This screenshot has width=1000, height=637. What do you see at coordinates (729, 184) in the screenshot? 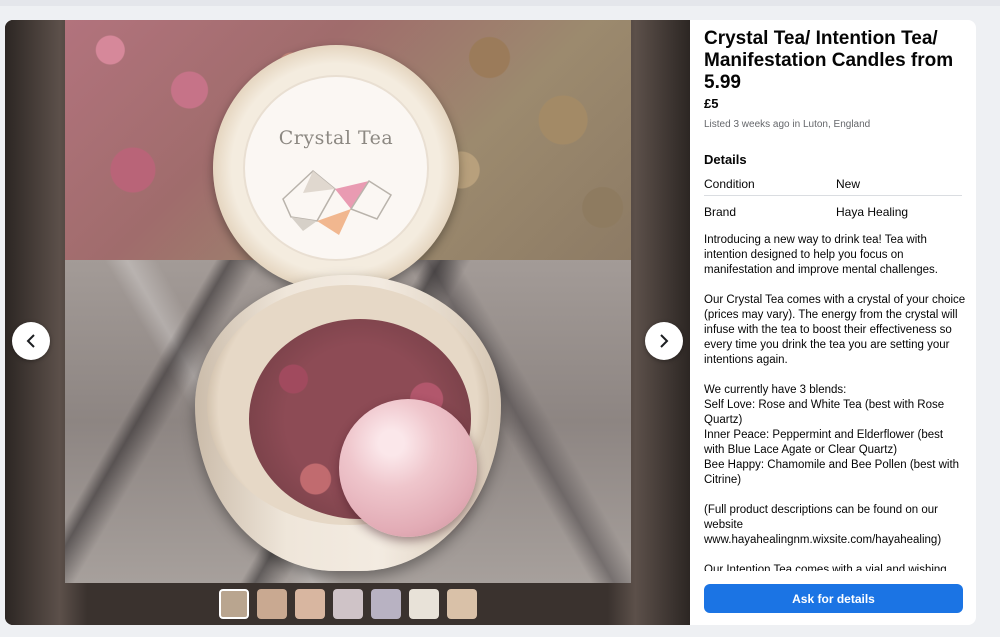
I see `detail-key: Condition` at bounding box center [729, 184].